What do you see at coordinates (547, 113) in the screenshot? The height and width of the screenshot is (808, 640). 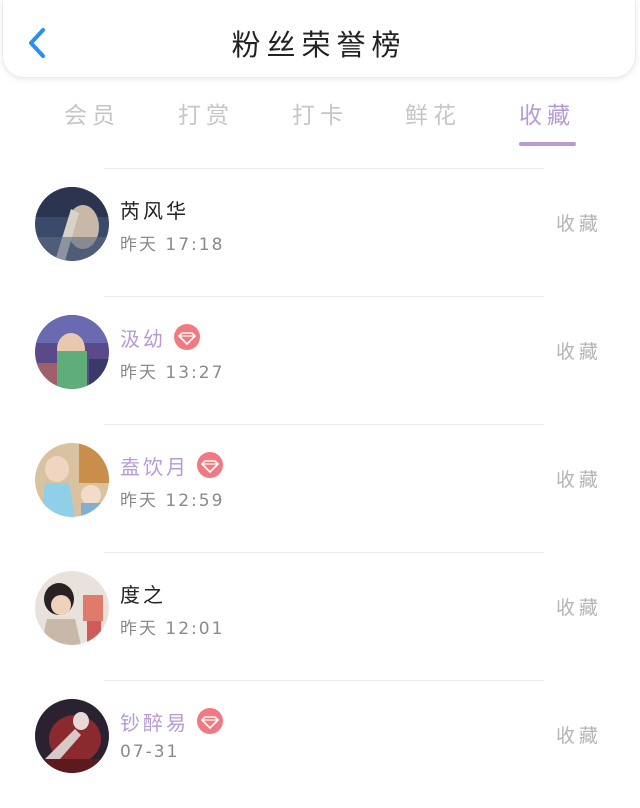 I see `tab-favorites: 收藏` at bounding box center [547, 113].